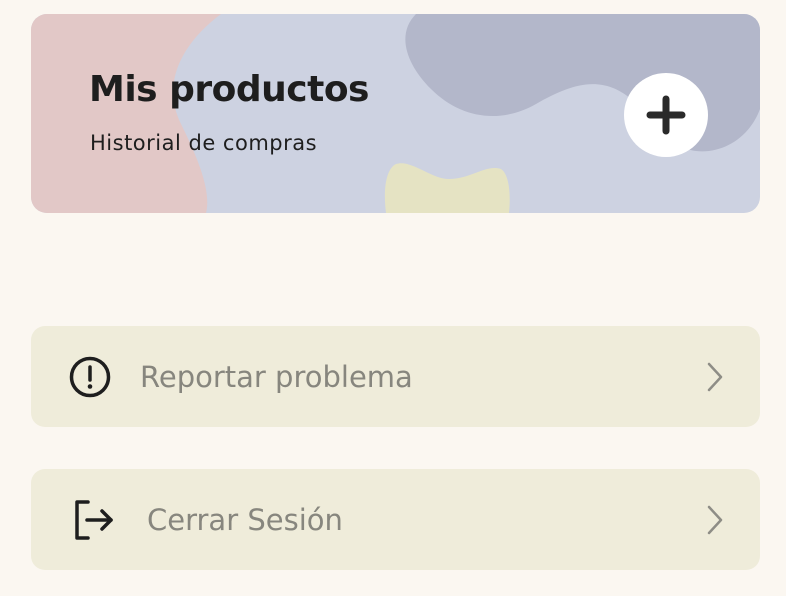  Describe the element at coordinates (126, 113) in the screenshot. I see `pink-blob` at that location.